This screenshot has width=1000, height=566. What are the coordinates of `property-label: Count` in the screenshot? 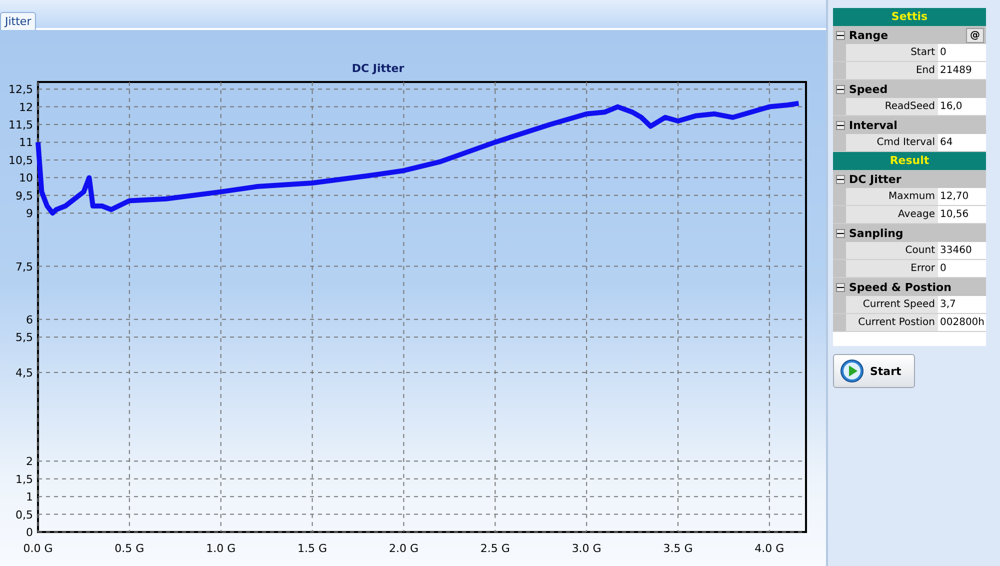 It's located at (885, 250).